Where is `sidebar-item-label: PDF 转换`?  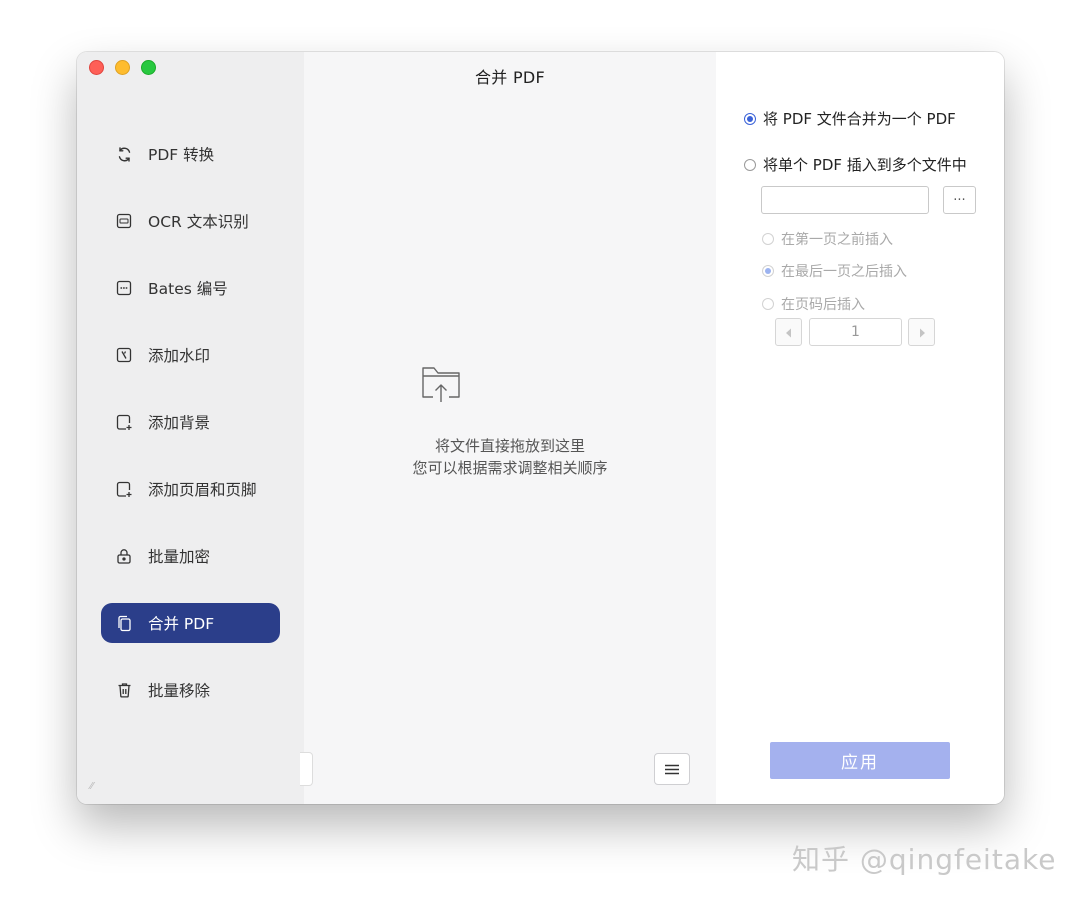 sidebar-item-label: PDF 转换 is located at coordinates (181, 155).